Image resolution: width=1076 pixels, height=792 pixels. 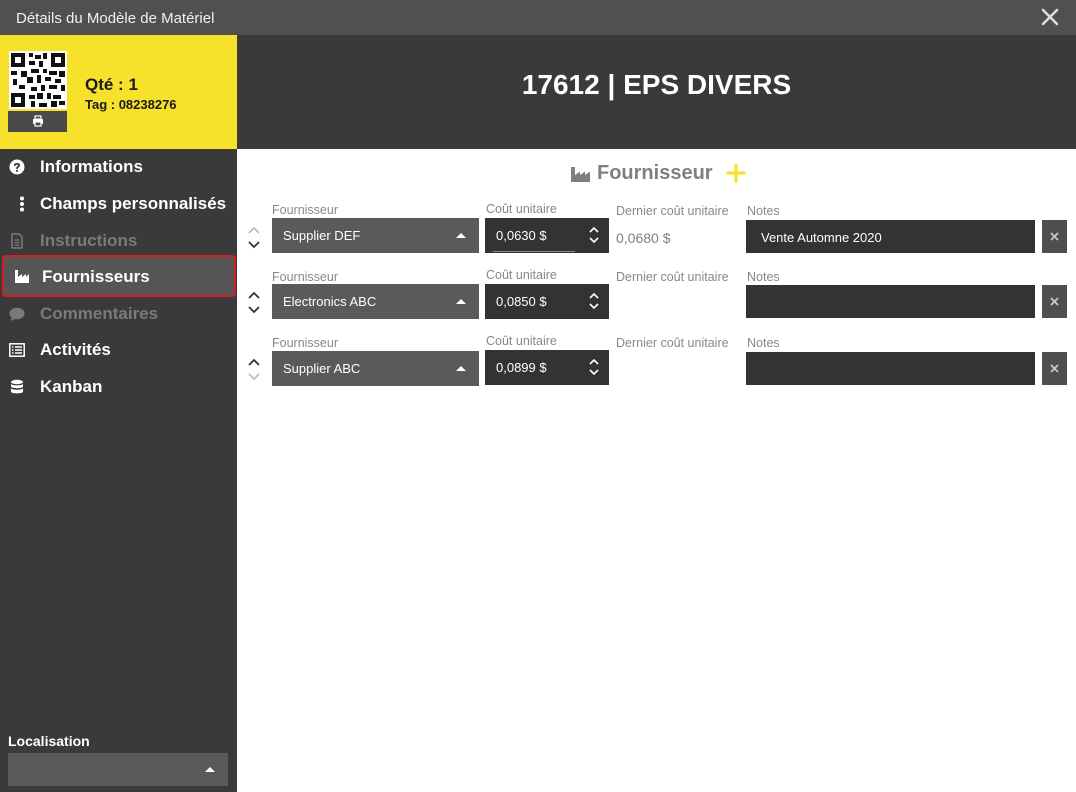 What do you see at coordinates (118, 769) in the screenshot?
I see `location-select` at bounding box center [118, 769].